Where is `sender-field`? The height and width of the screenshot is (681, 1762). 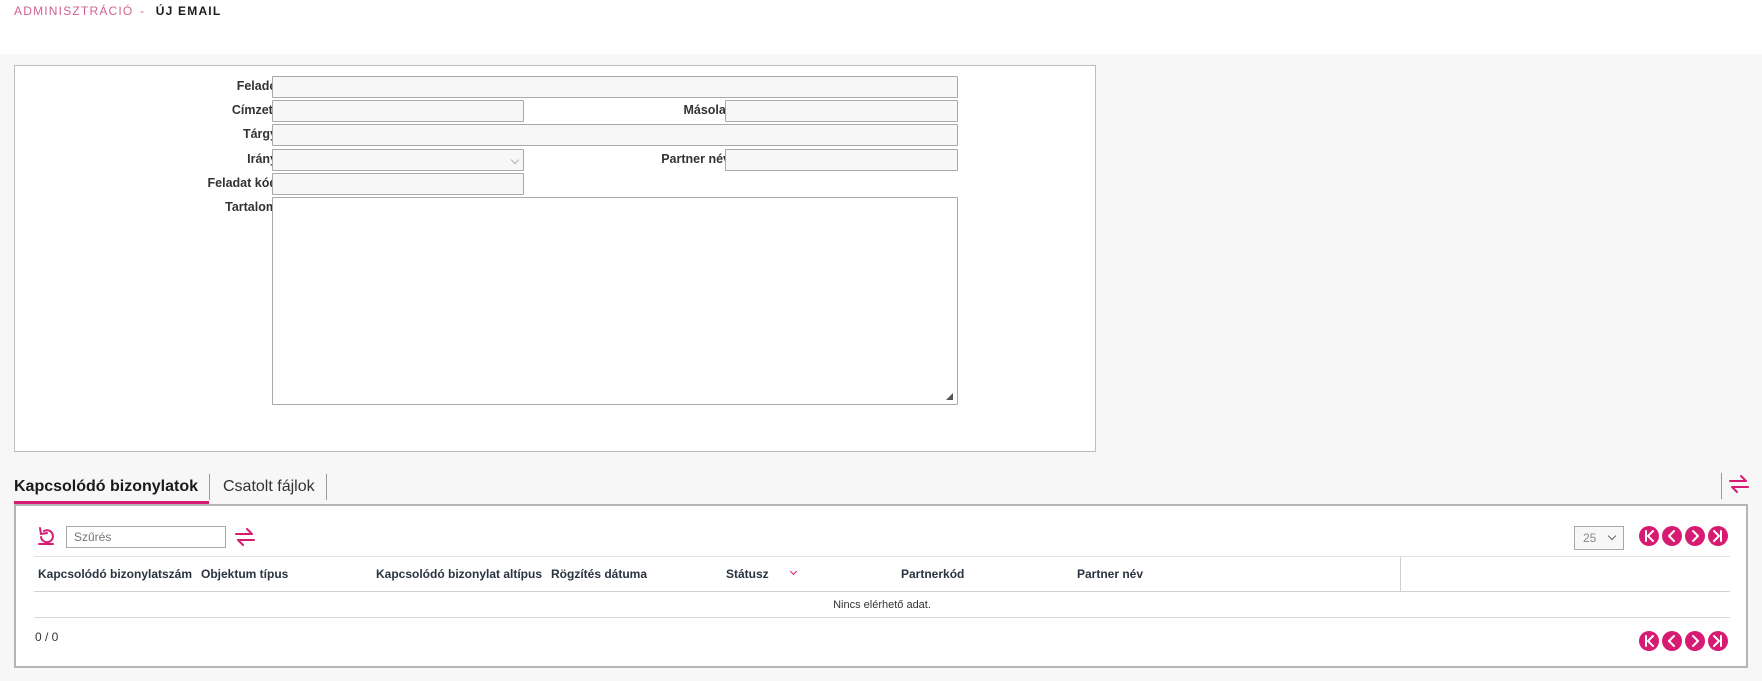
sender-field is located at coordinates (615, 87).